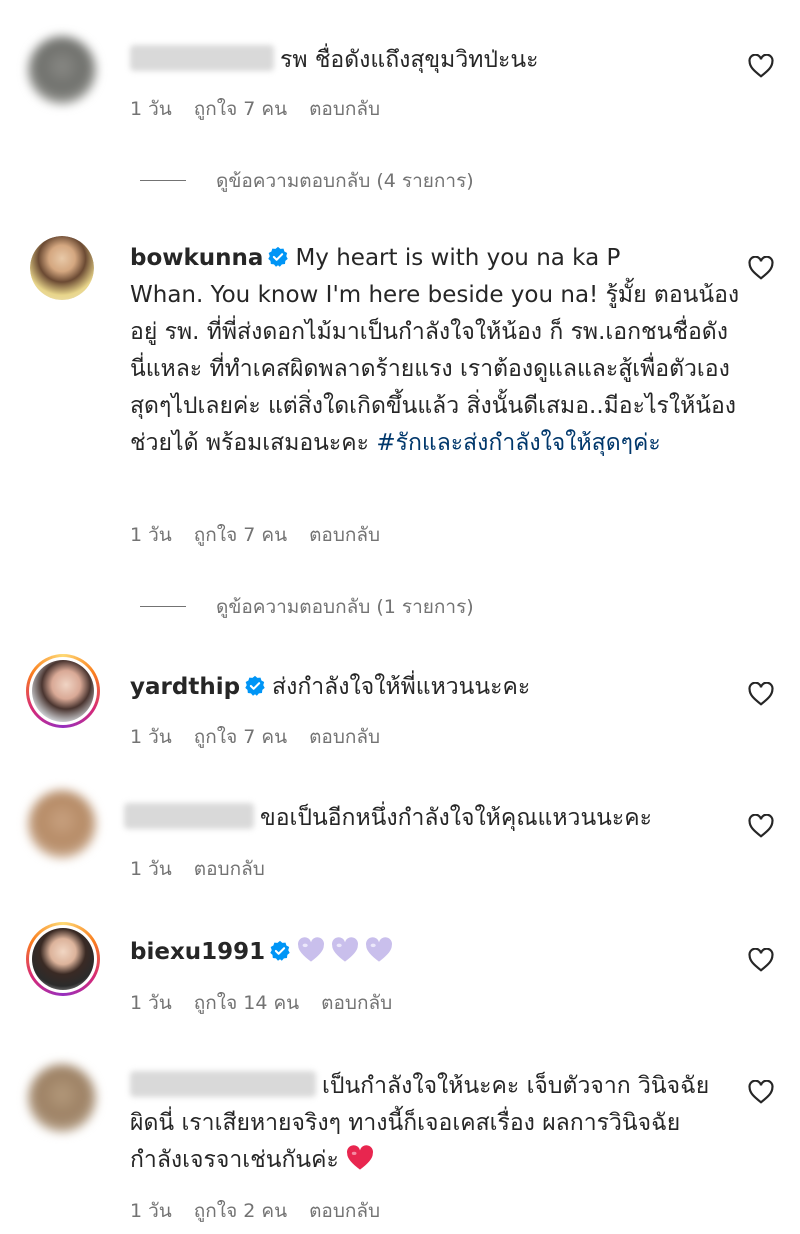 The height and width of the screenshot is (1234, 800). I want to click on comment-text-first: My heart is with you na ka P, so click(458, 258).